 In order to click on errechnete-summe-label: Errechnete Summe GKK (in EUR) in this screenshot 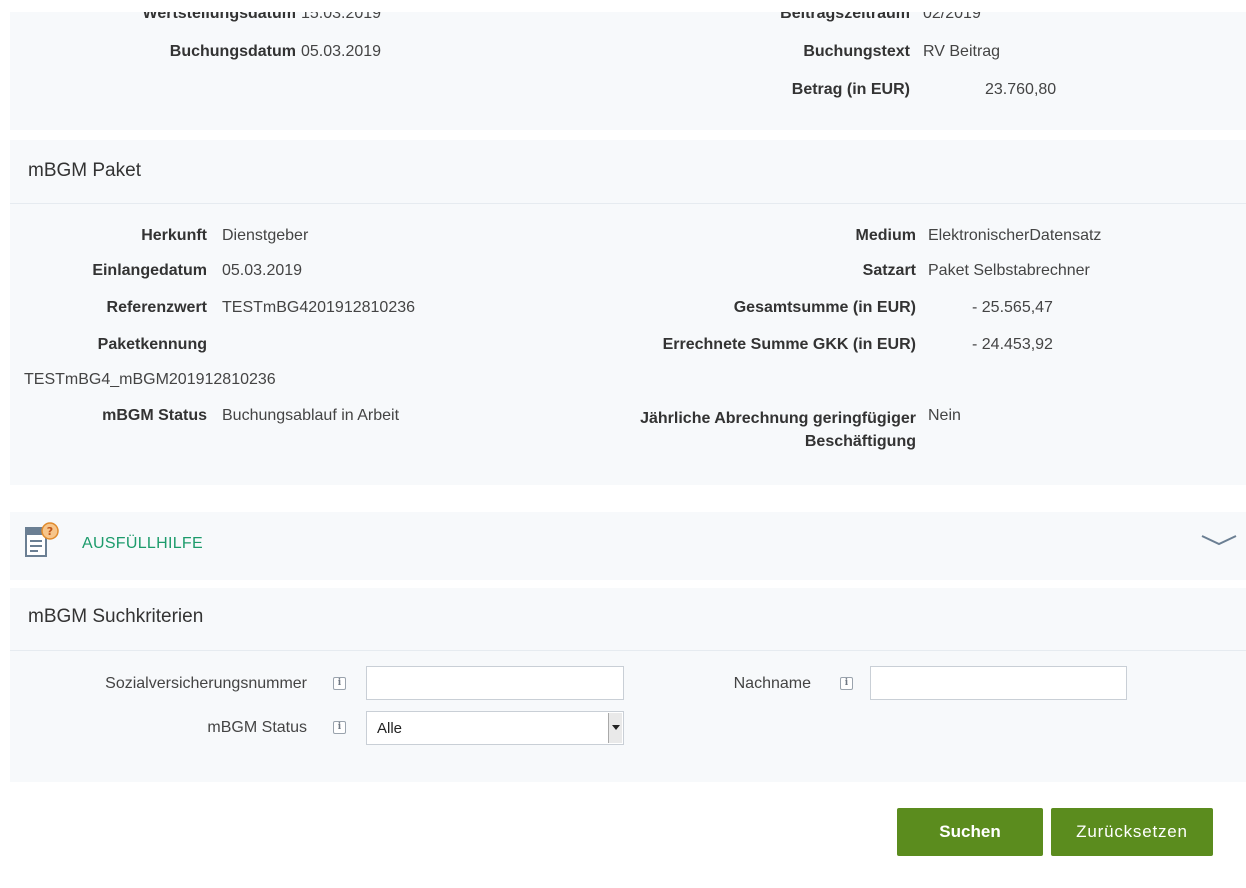, I will do `click(789, 344)`.